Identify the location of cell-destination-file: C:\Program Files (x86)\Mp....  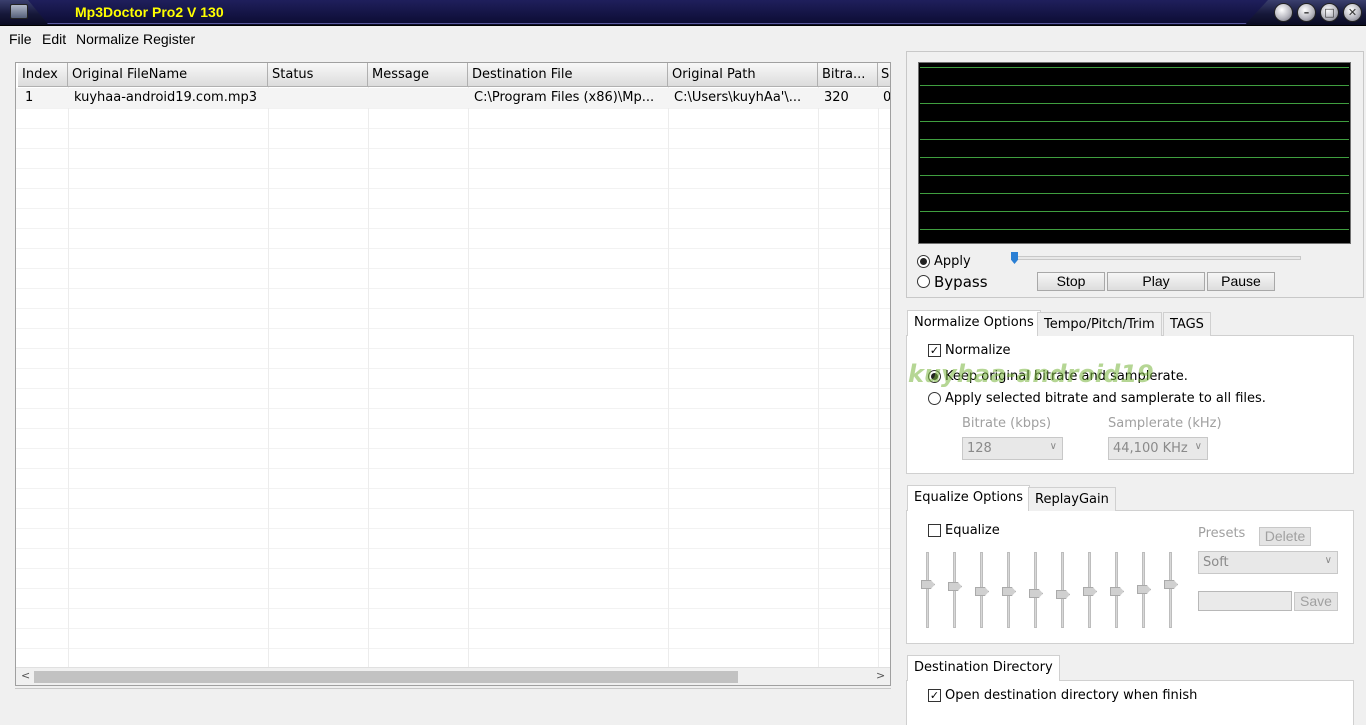
(564, 97).